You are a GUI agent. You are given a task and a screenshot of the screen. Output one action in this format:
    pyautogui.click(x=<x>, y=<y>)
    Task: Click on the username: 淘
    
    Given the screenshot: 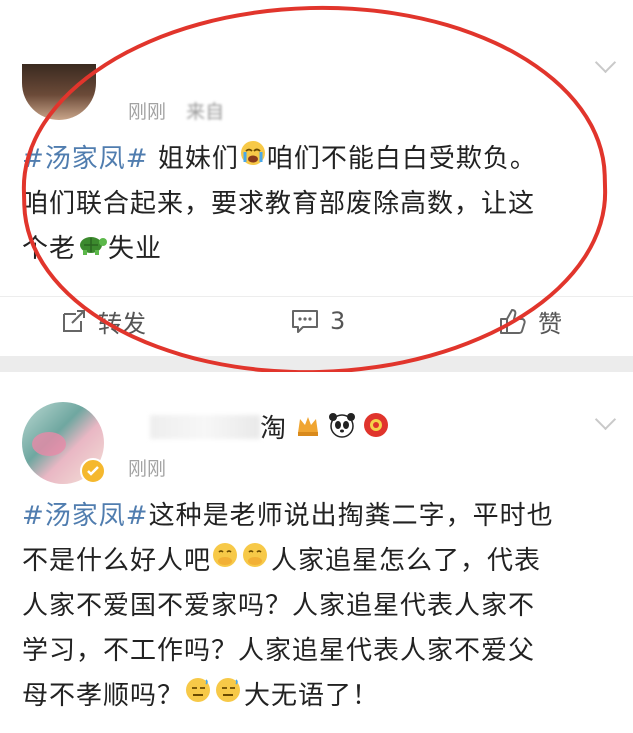 What is the action you would take?
    pyautogui.click(x=273, y=426)
    